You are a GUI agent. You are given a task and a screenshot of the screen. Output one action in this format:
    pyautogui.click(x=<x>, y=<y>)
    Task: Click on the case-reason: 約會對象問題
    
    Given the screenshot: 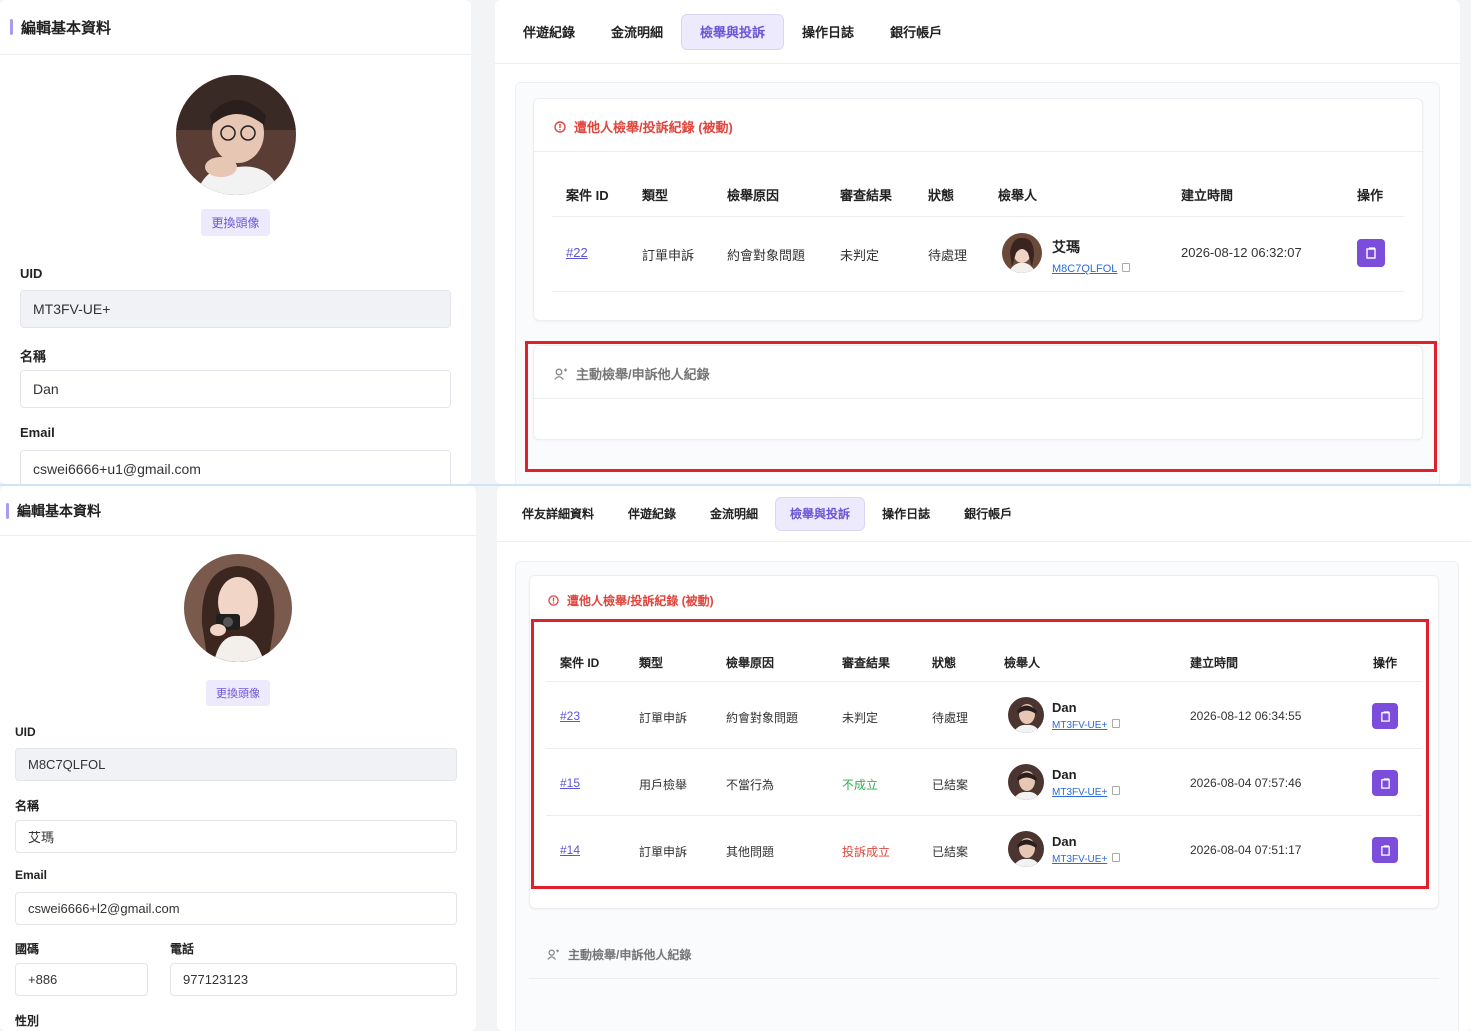 What is the action you would take?
    pyautogui.click(x=766, y=255)
    